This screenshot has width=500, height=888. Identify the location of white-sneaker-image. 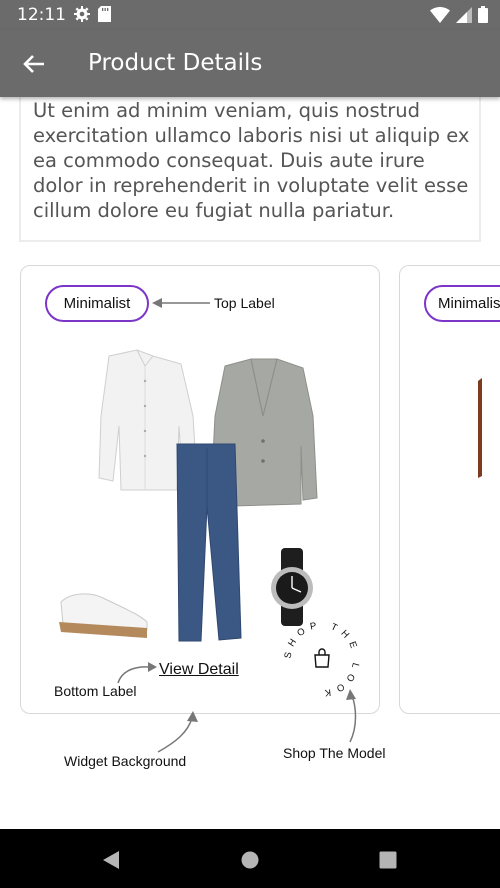
(103, 615).